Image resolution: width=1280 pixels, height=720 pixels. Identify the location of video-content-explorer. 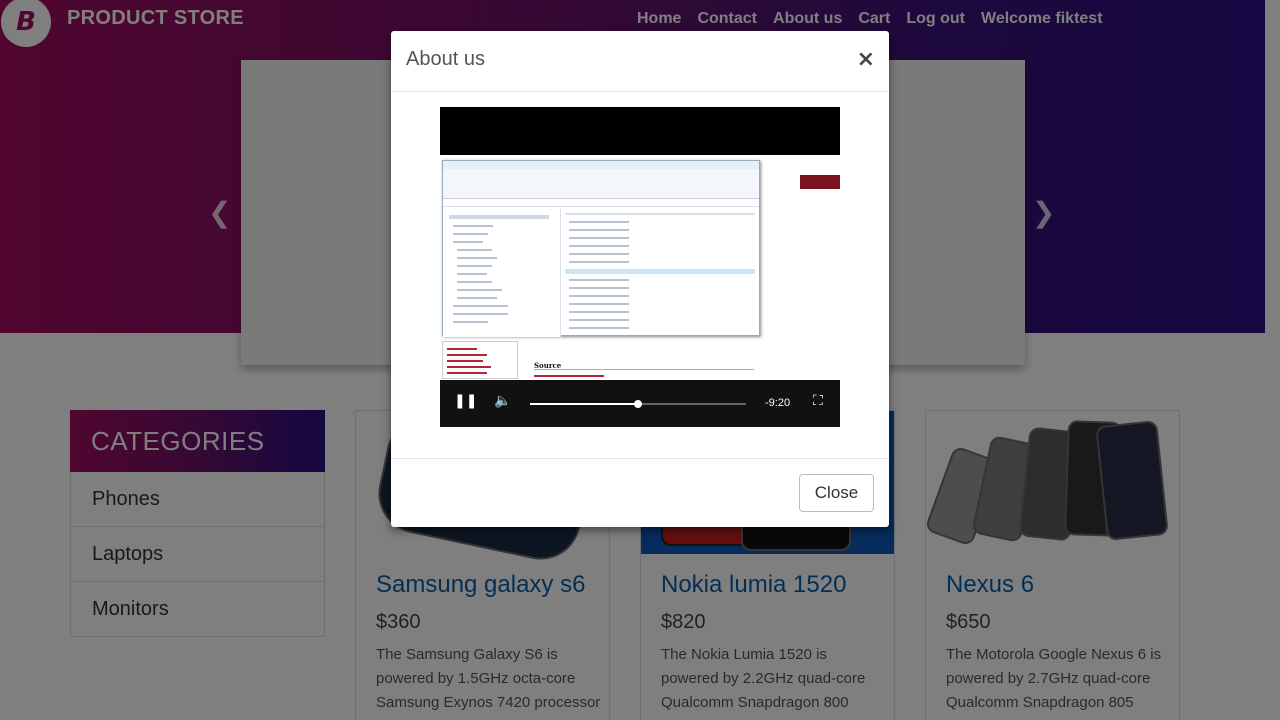
(601, 248).